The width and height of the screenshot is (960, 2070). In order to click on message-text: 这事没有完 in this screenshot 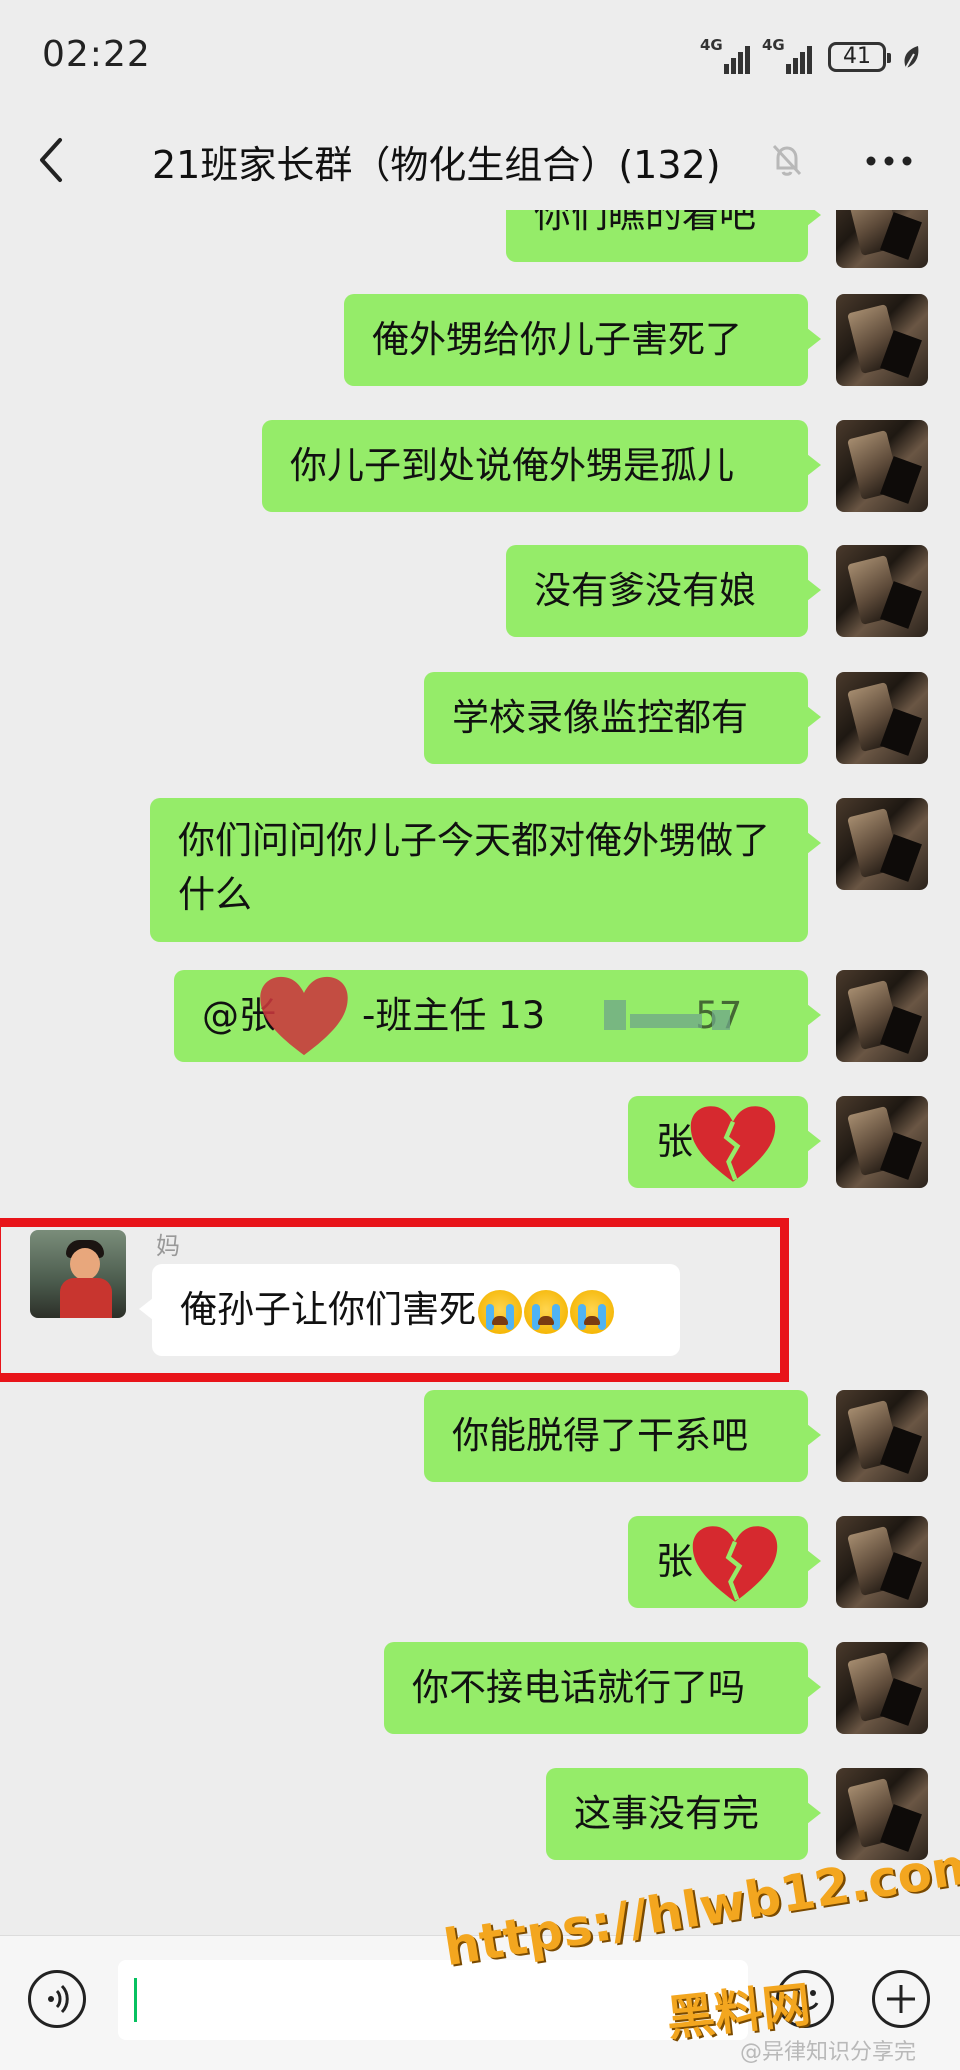, I will do `click(666, 1813)`.